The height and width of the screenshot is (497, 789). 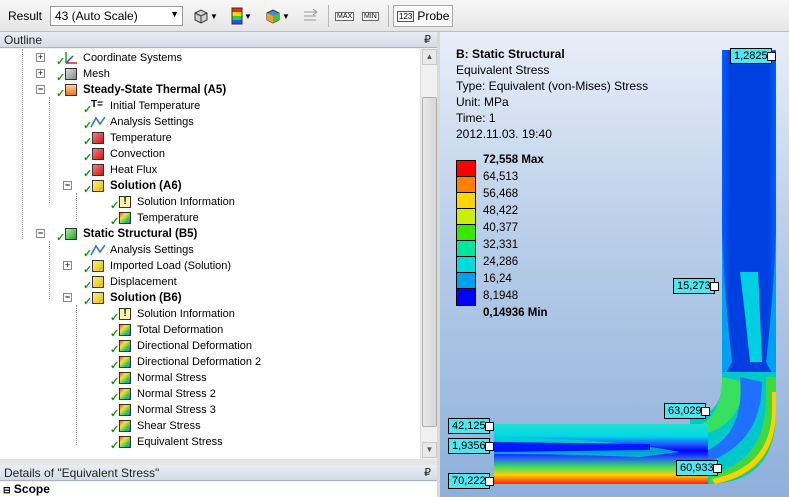 I want to click on min-label: MIN, so click(x=370, y=16).